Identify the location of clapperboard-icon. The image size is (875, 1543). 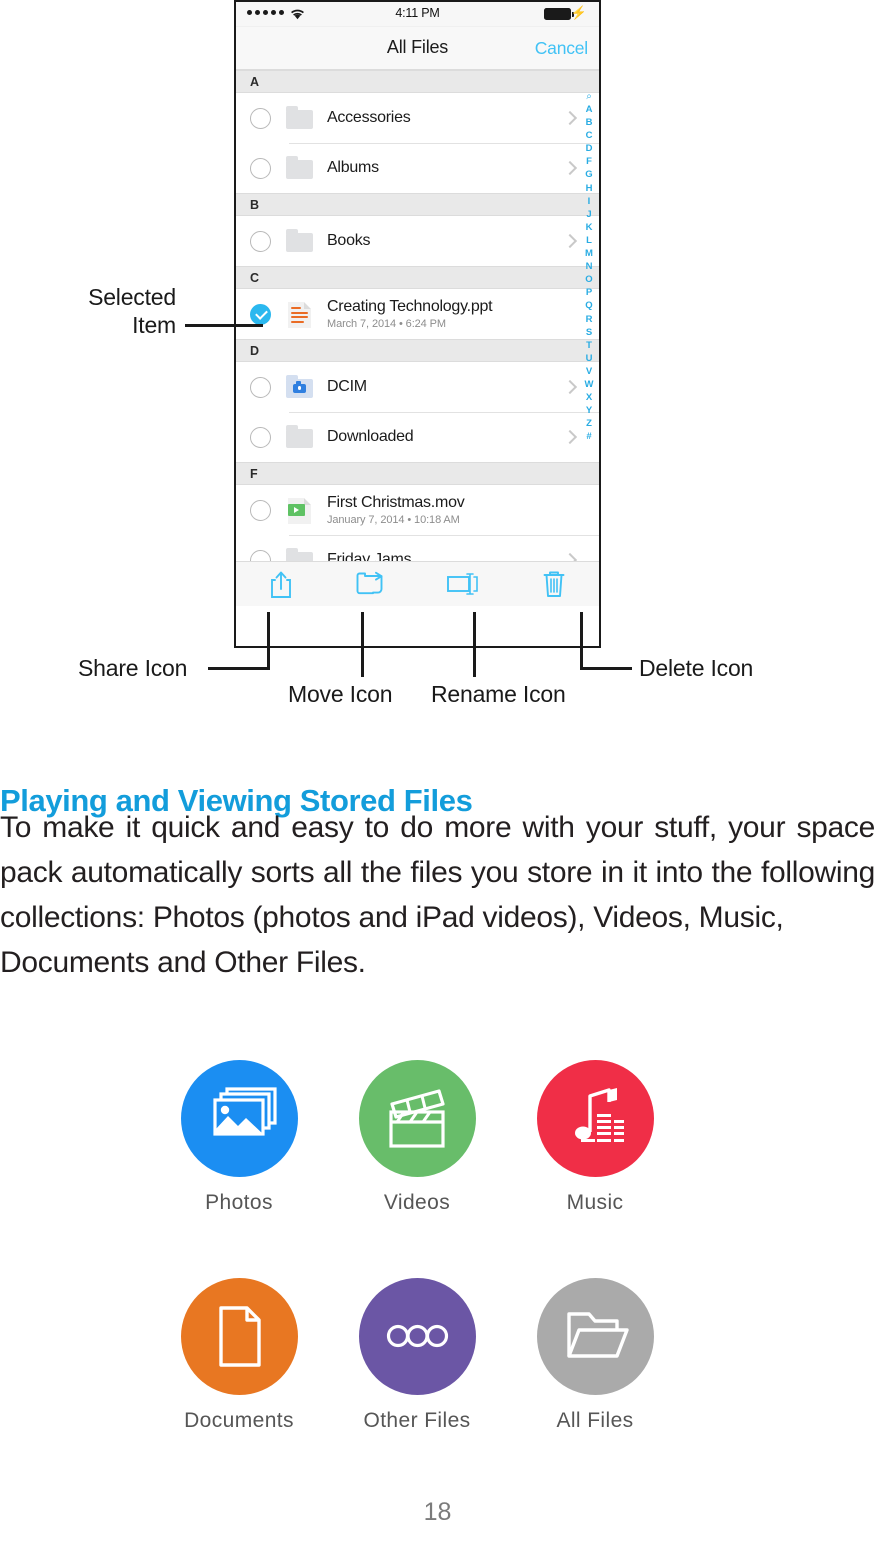
(417, 1118).